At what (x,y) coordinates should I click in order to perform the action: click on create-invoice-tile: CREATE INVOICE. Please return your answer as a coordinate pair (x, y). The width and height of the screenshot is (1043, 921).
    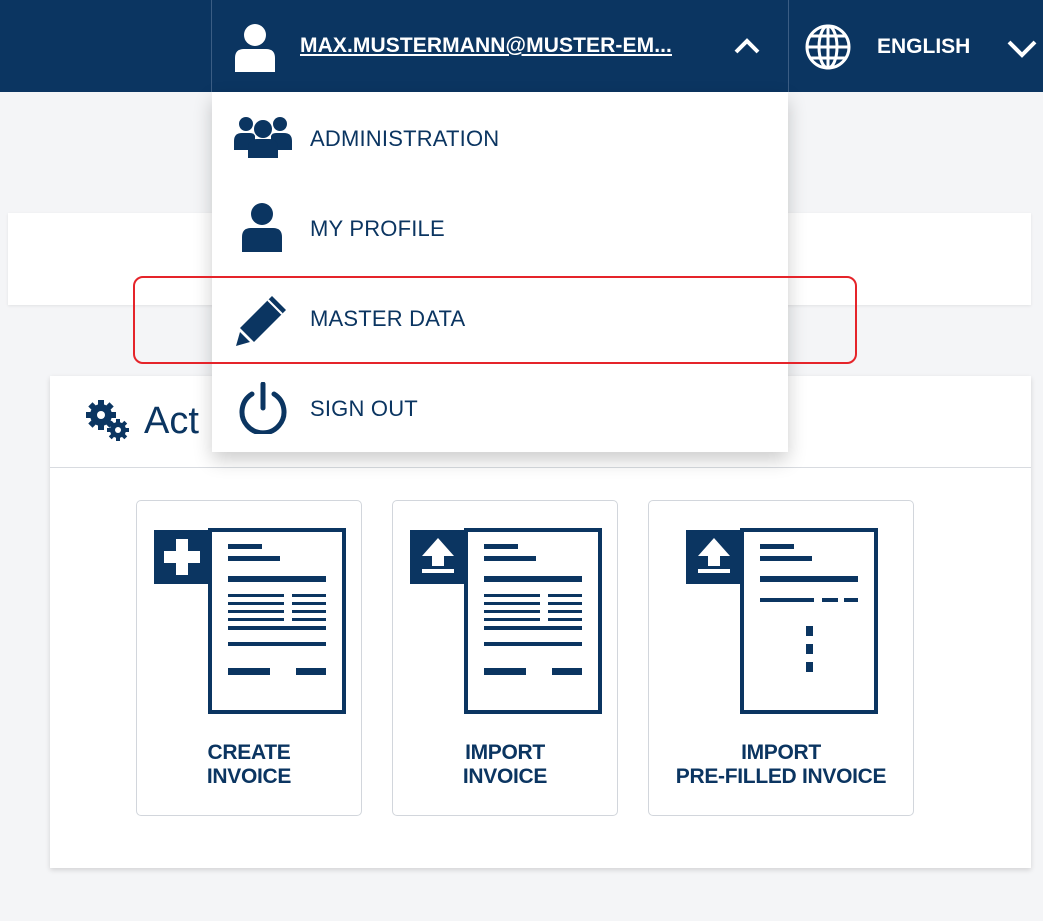
    Looking at the image, I should click on (249, 658).